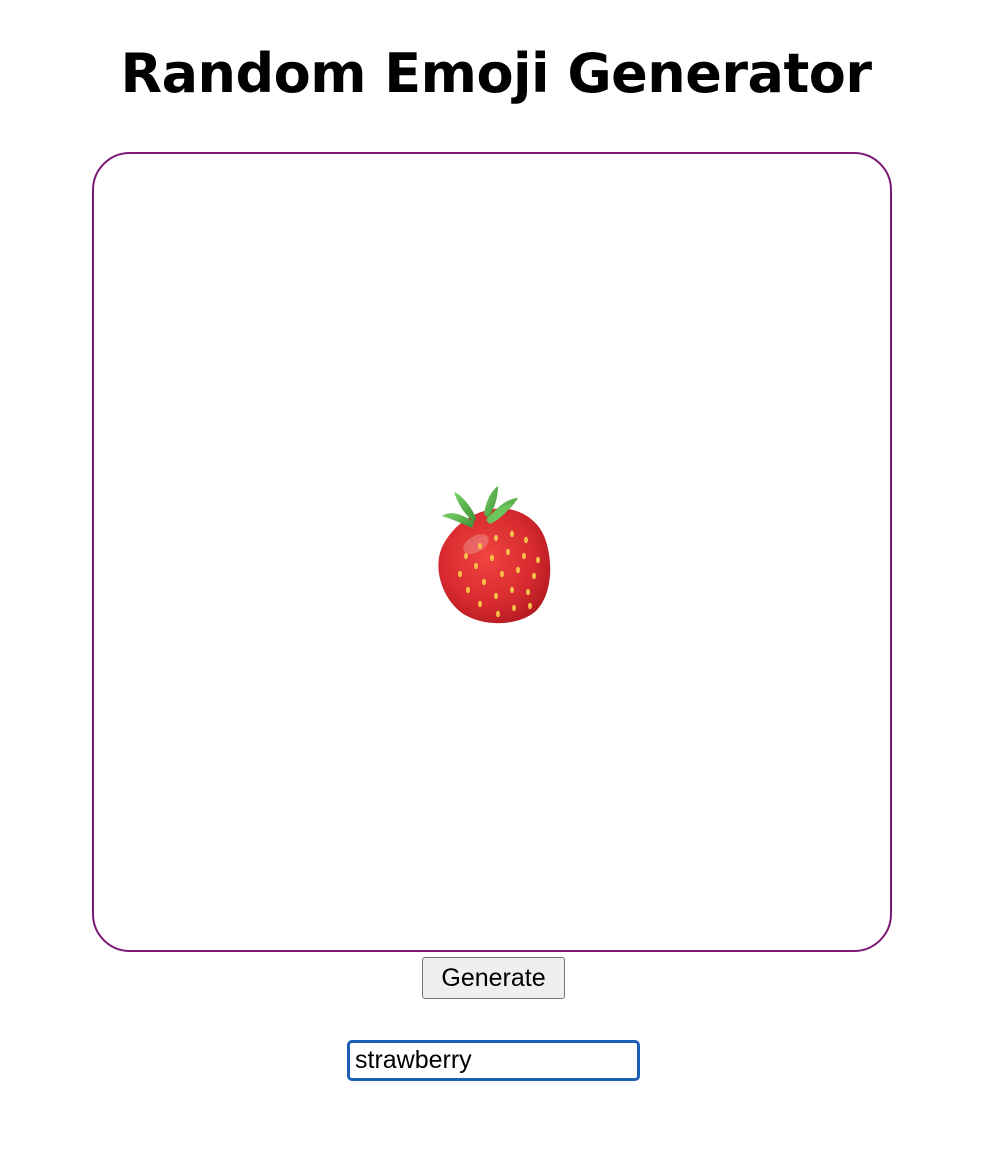 The height and width of the screenshot is (1154, 992). I want to click on page-title: Random Emoji Generator, so click(496, 73).